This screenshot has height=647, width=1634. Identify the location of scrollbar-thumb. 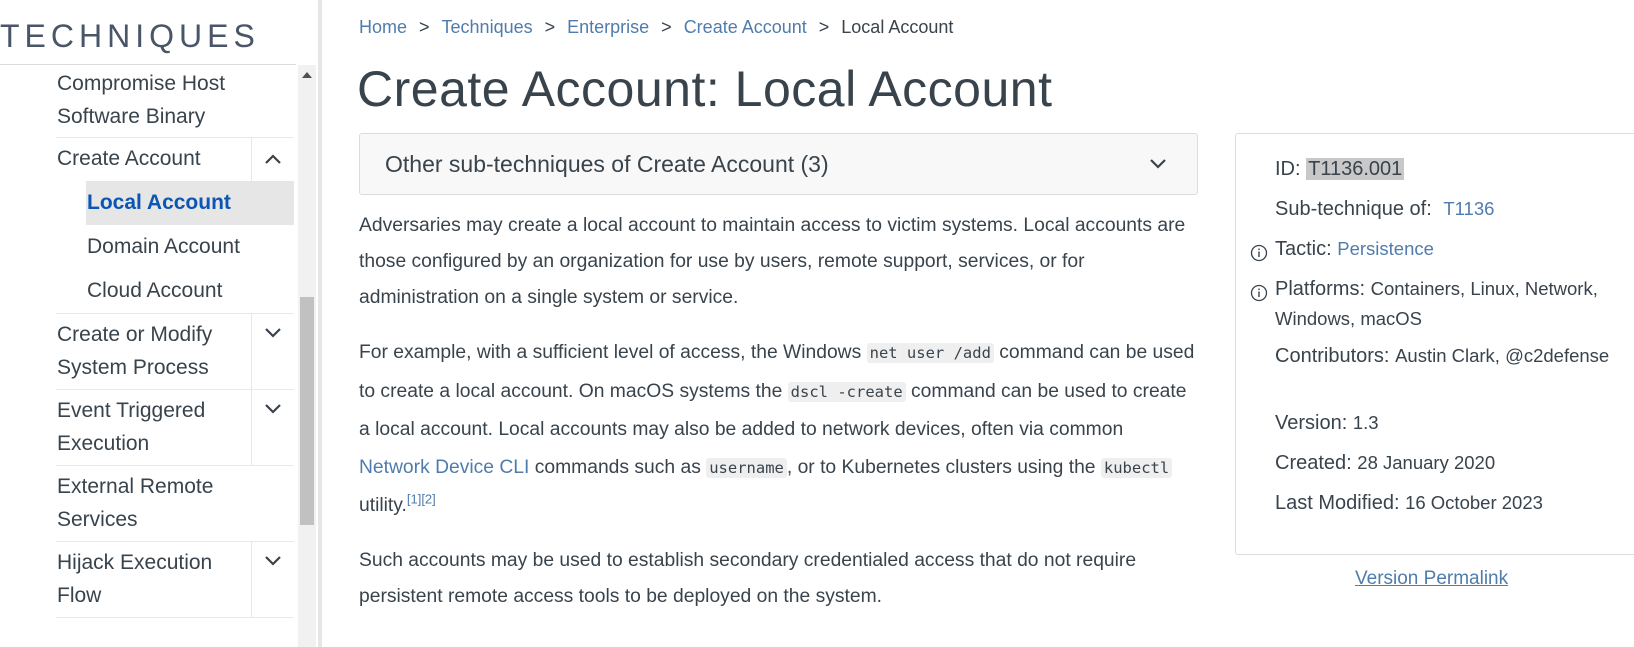
(307, 411).